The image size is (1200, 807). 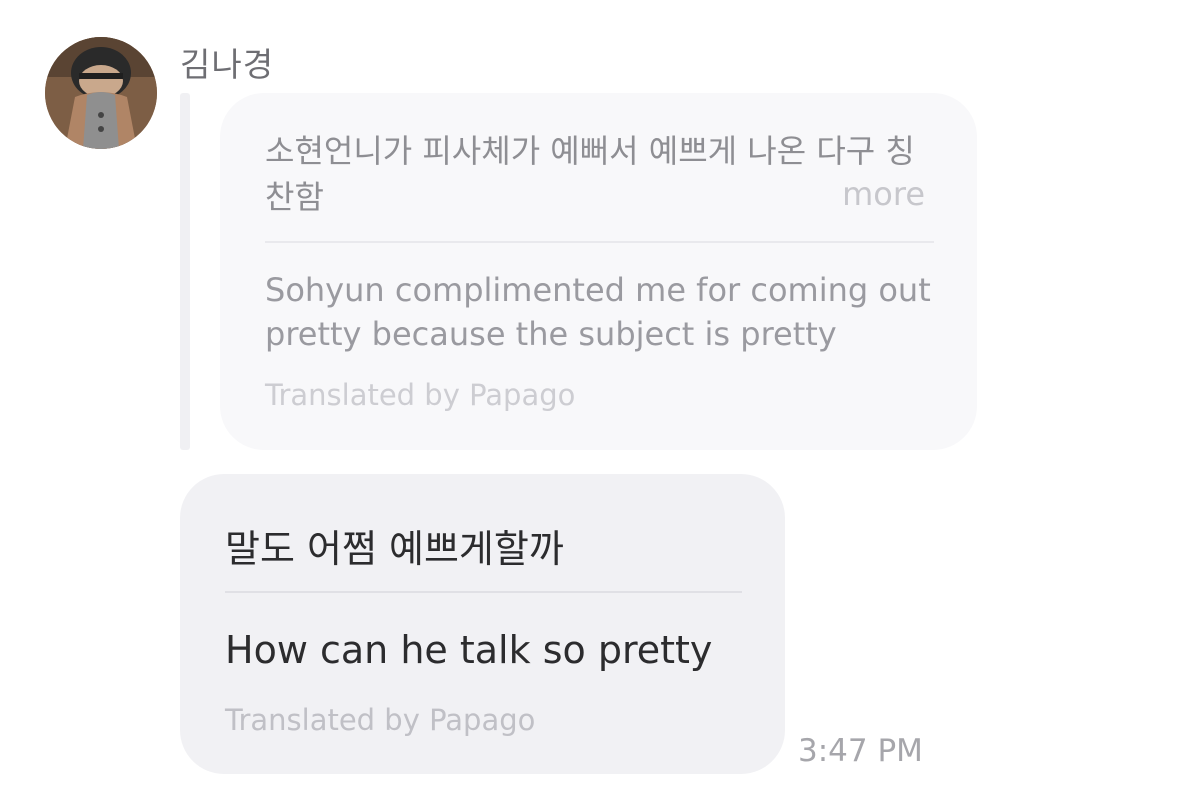 I want to click on message-translated-text: How can he talk so pretty, so click(x=469, y=650).